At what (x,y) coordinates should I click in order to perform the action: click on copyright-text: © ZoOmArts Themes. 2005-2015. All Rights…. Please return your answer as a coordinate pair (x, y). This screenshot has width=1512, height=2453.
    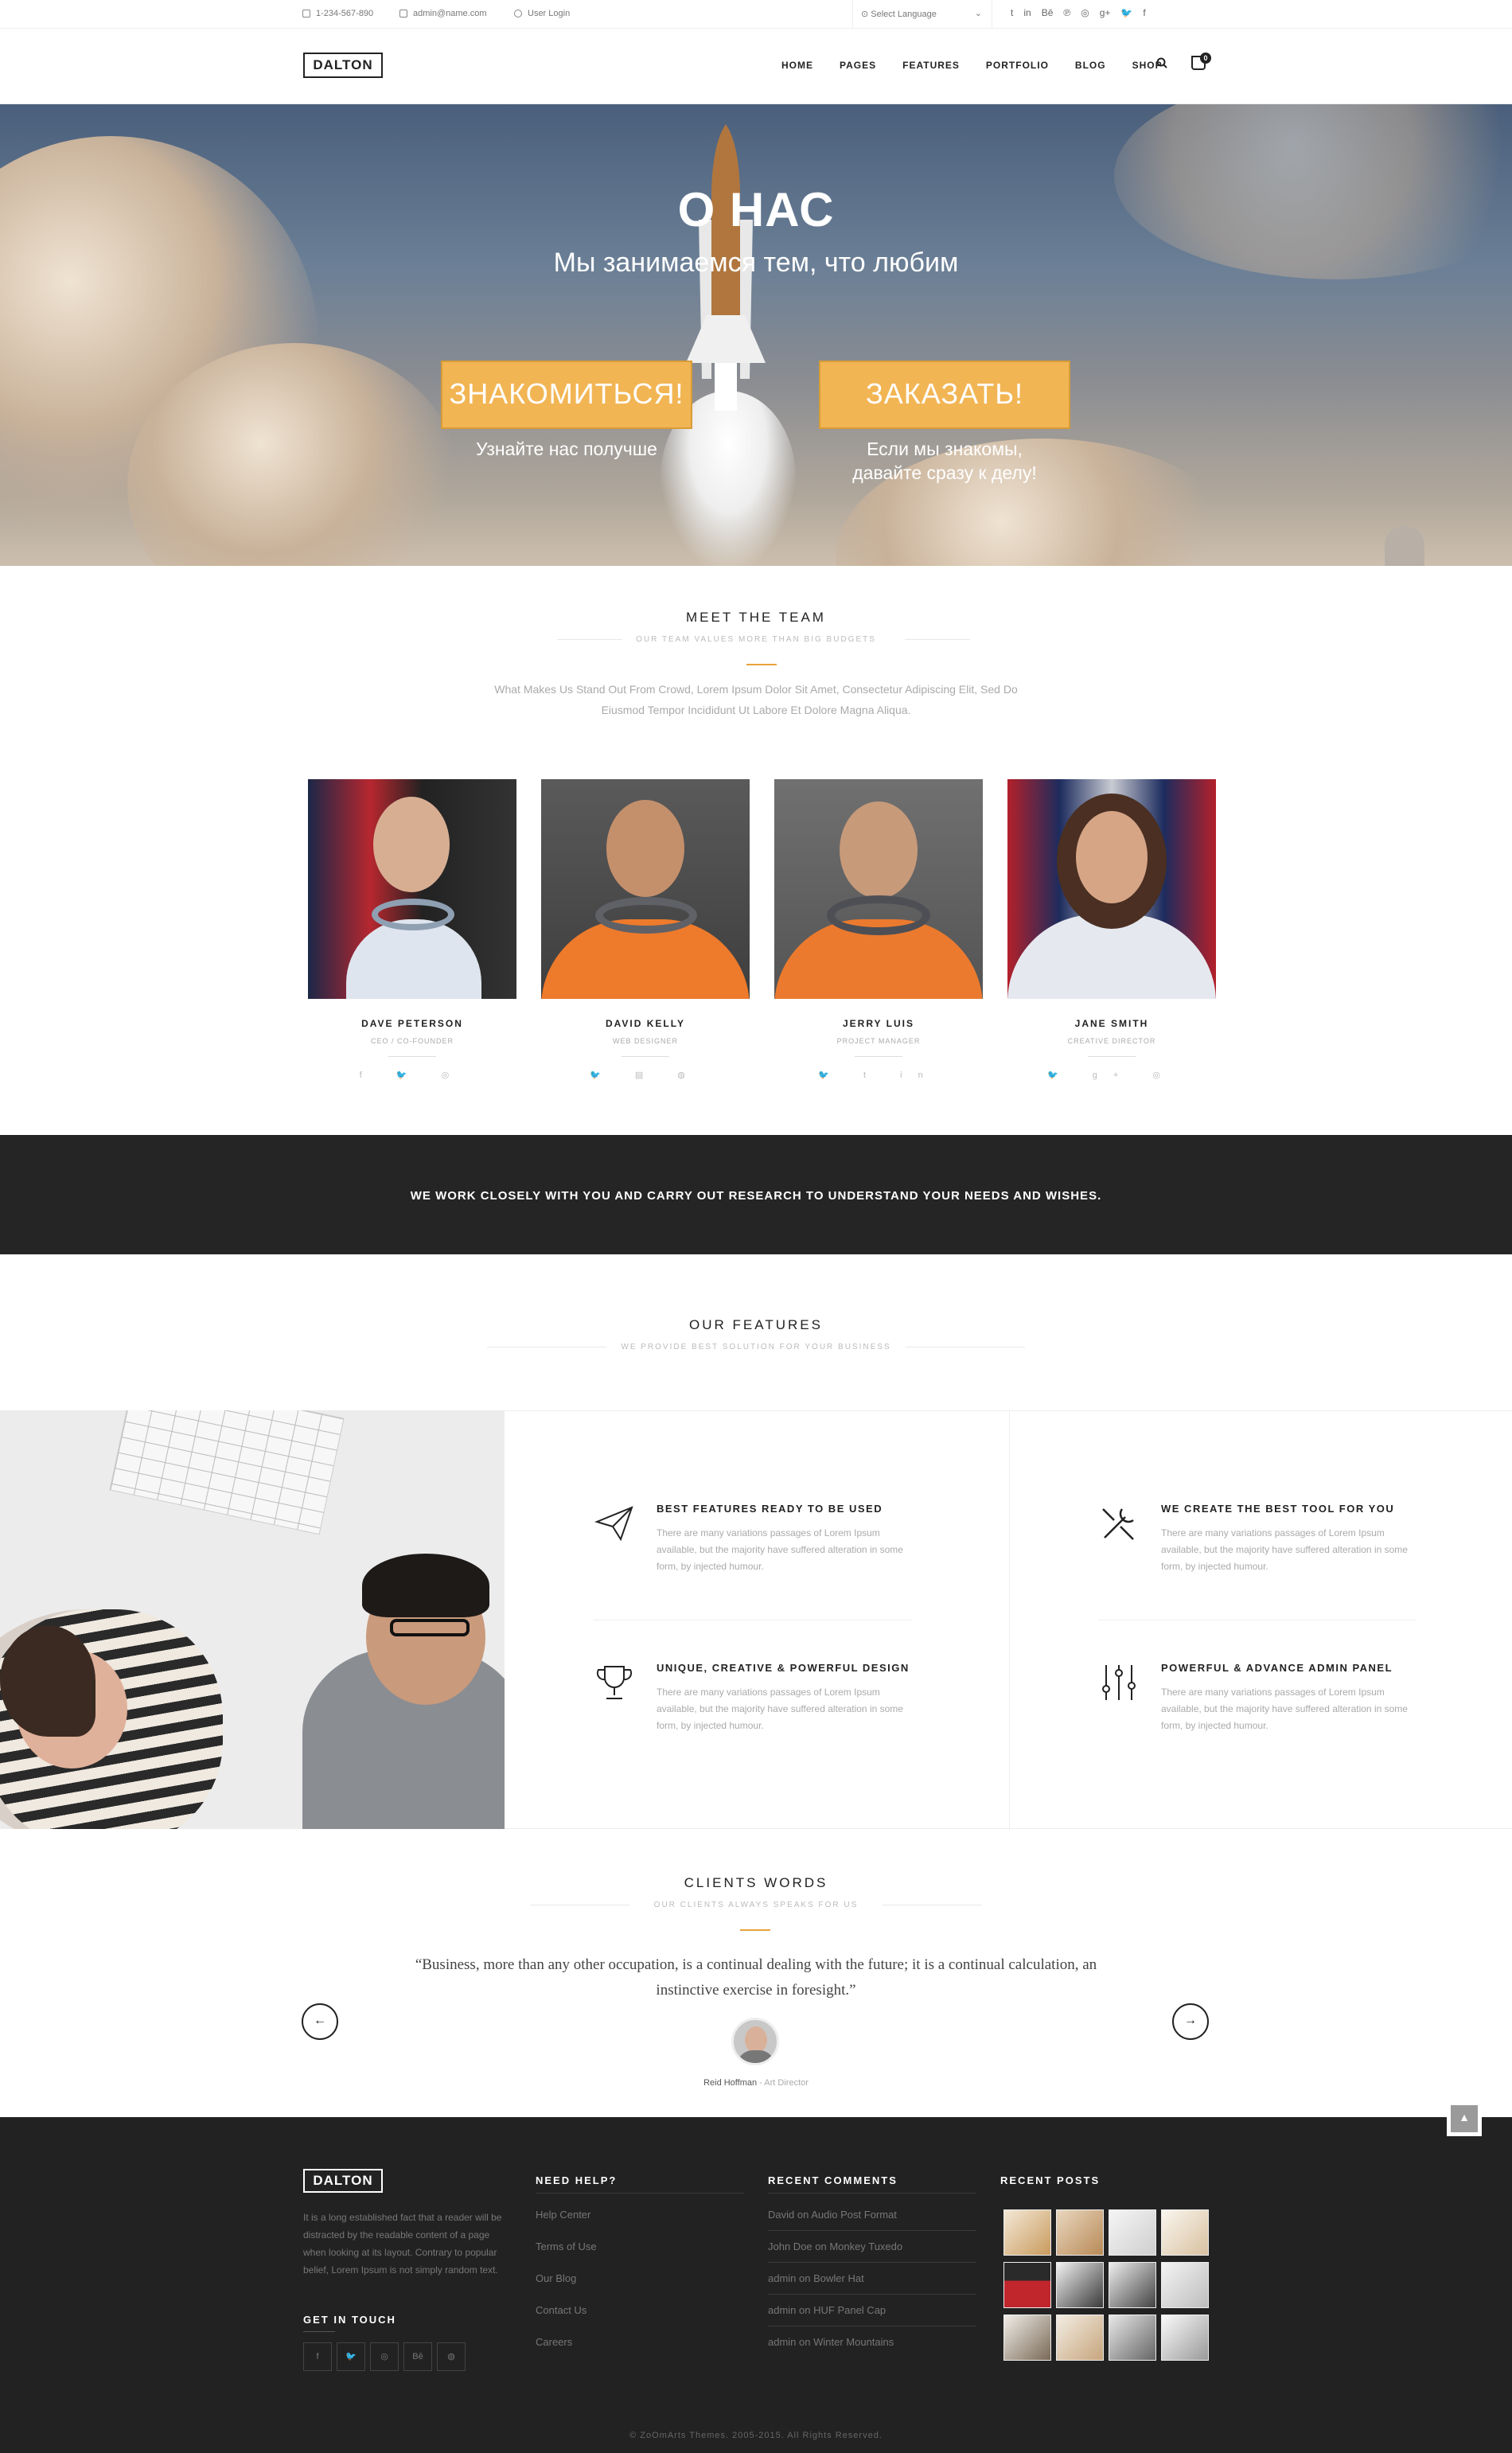
    Looking at the image, I should click on (756, 2435).